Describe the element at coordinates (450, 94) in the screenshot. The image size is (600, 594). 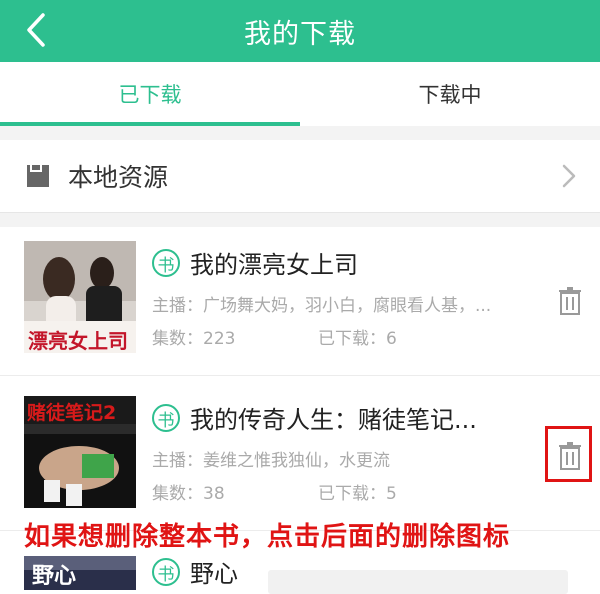
I see `tab-downloading: 下载中` at that location.